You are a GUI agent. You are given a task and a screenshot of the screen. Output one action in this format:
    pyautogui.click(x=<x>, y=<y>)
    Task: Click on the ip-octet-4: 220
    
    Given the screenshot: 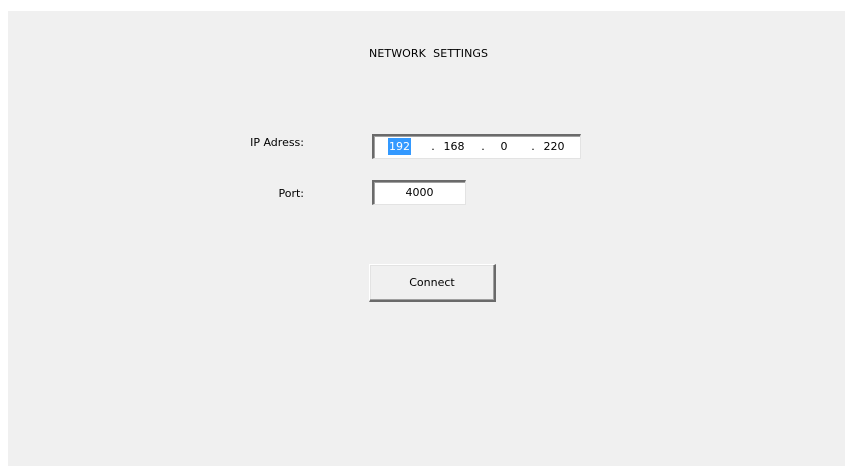 What is the action you would take?
    pyautogui.click(x=554, y=146)
    